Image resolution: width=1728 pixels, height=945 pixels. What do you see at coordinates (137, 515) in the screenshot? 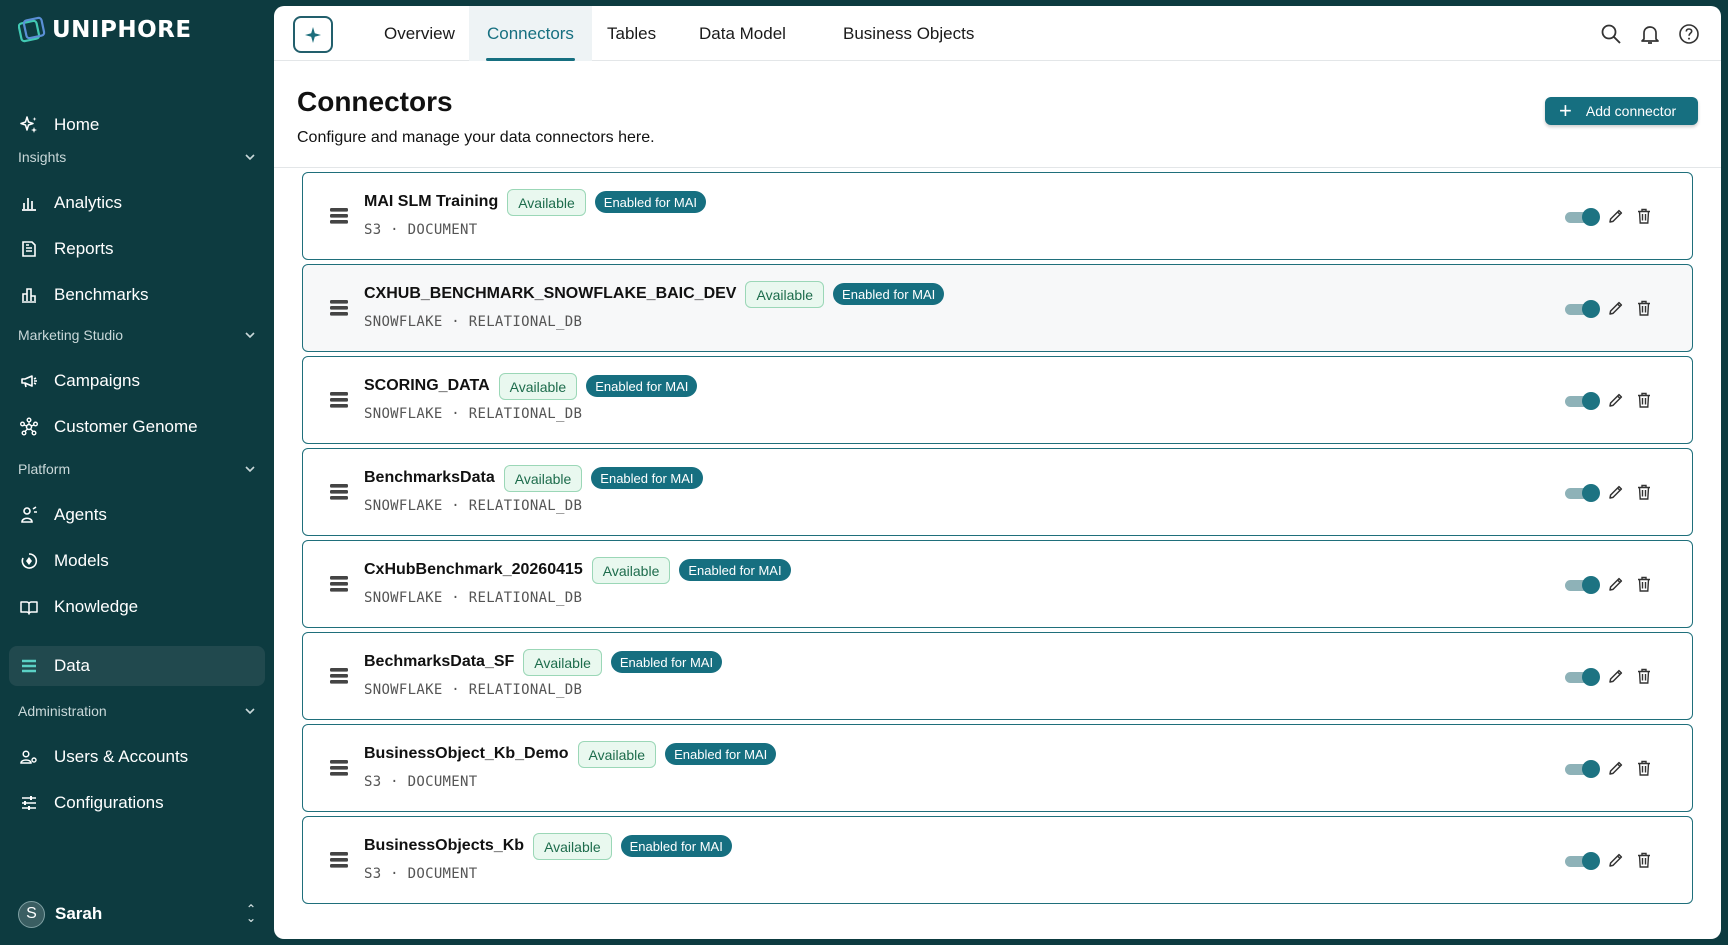
I see `sidebar-item-agents: Agents` at bounding box center [137, 515].